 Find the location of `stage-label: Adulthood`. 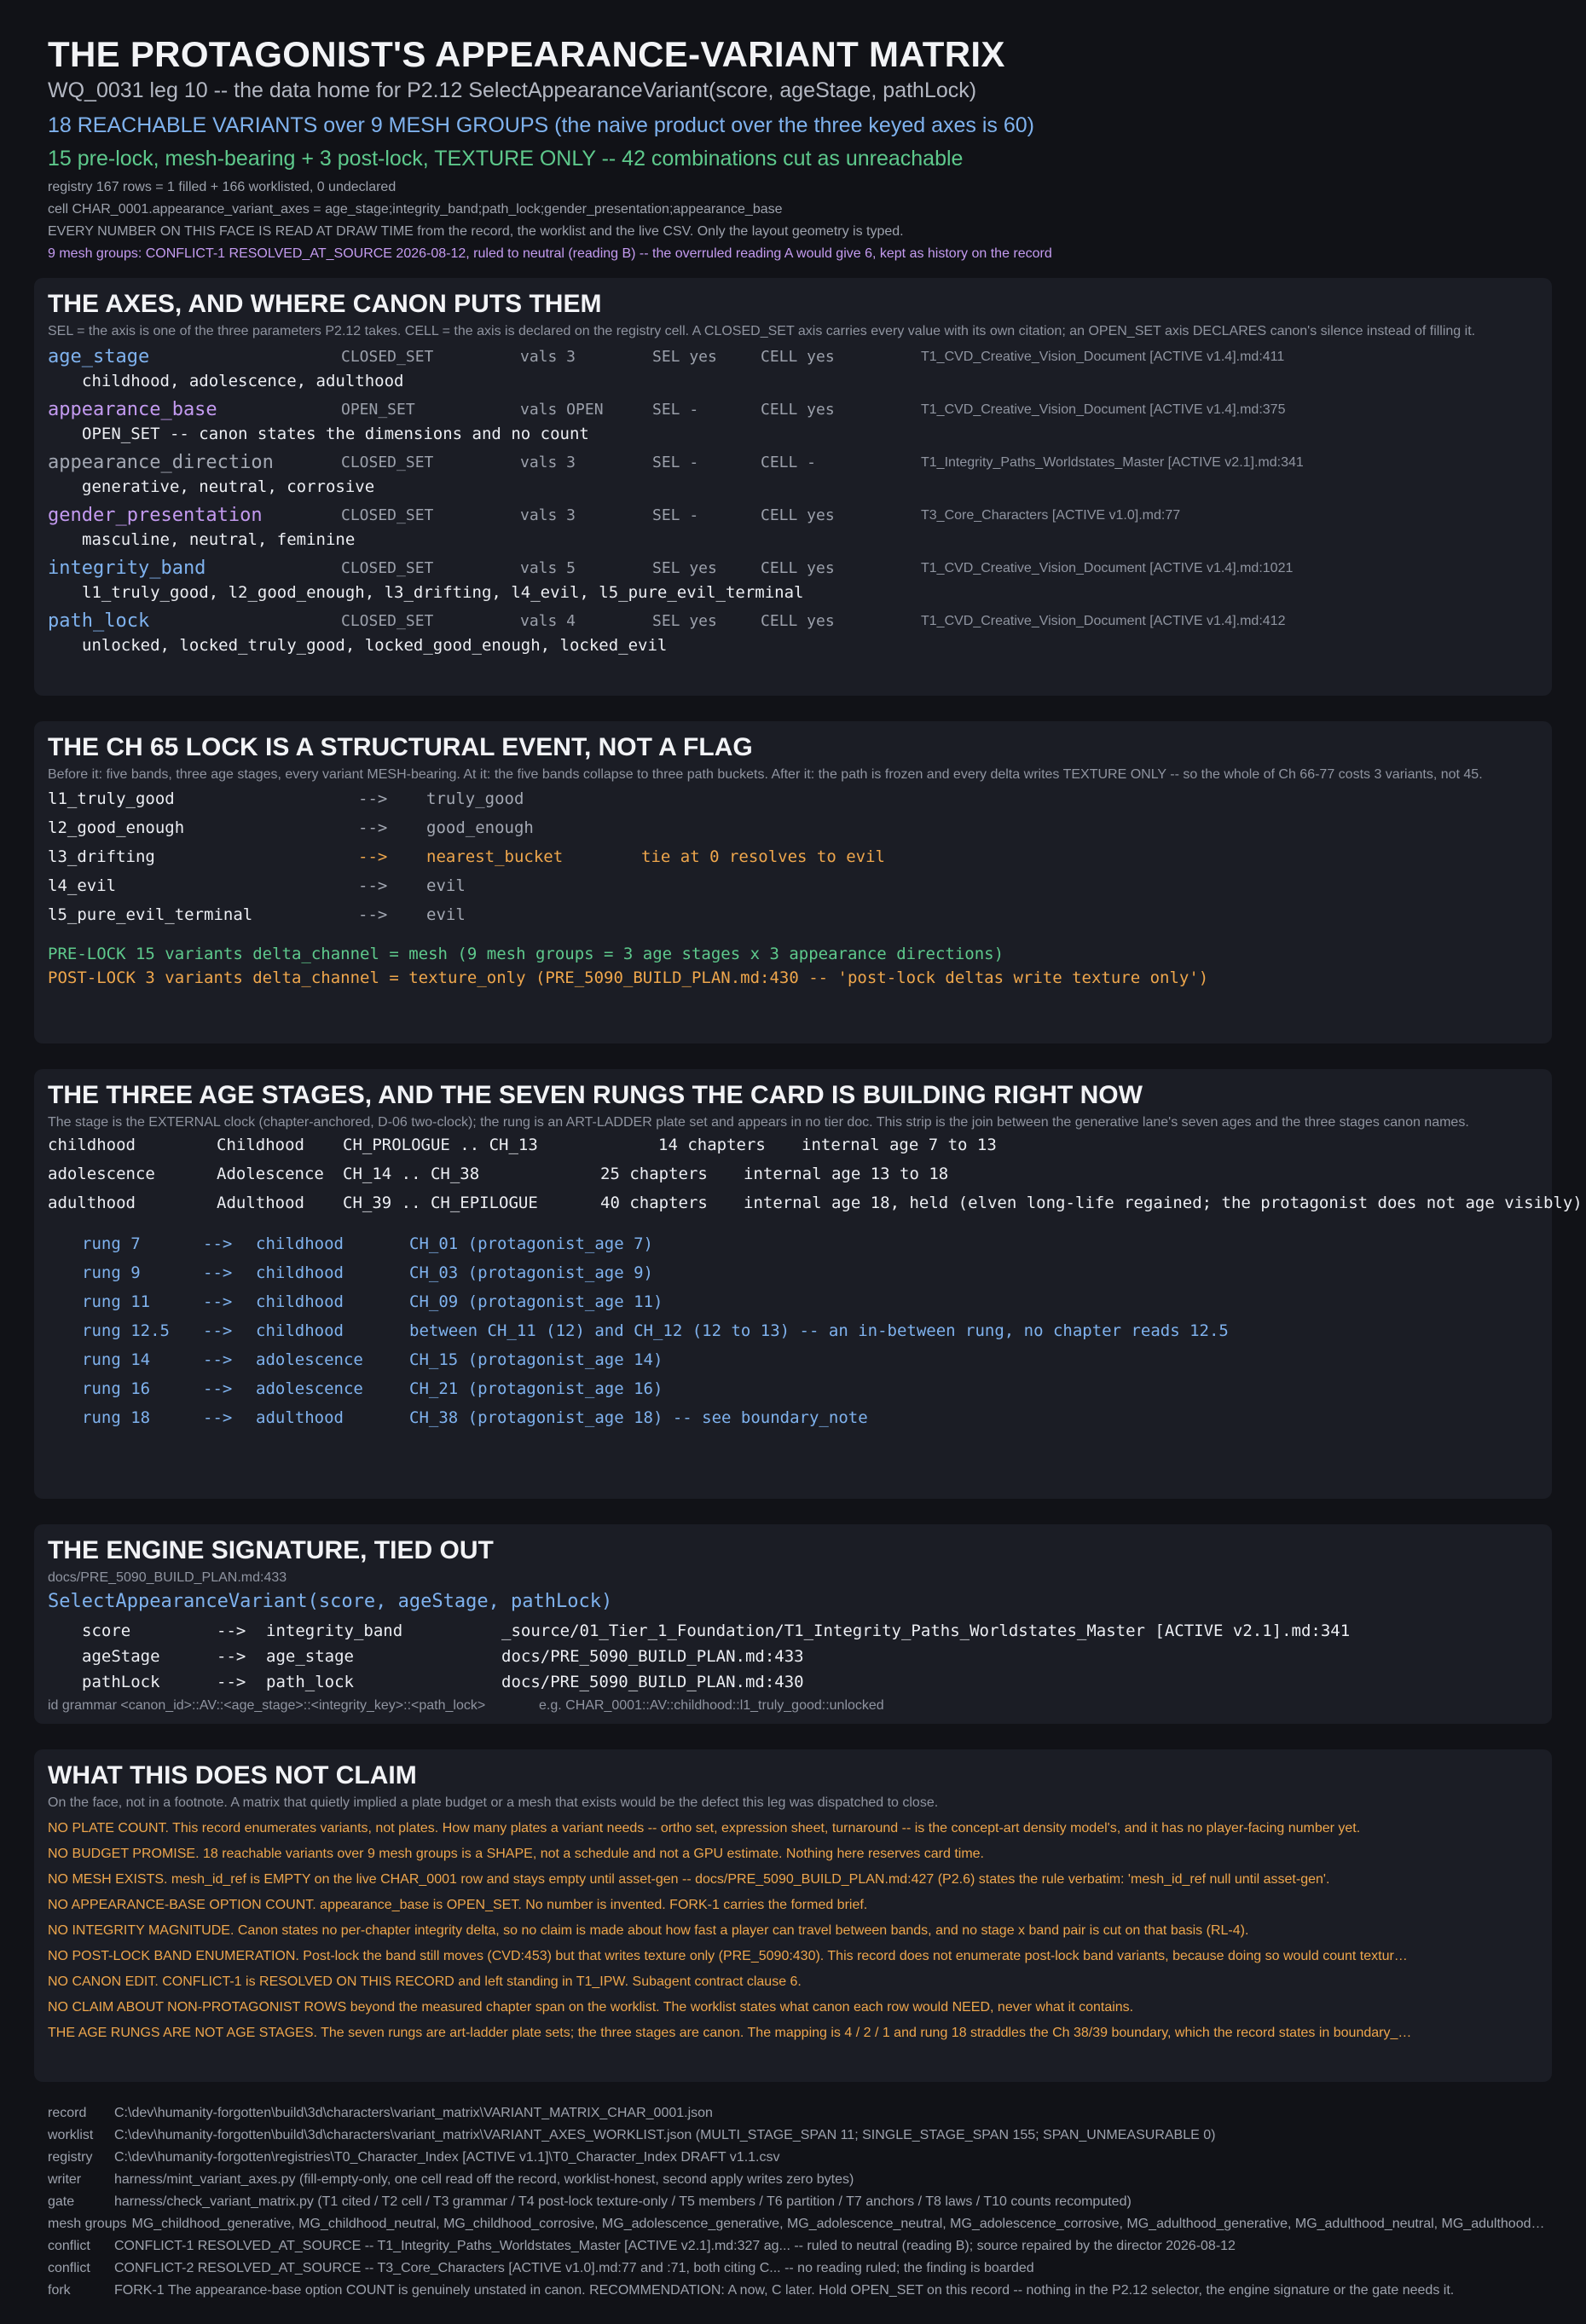

stage-label: Adulthood is located at coordinates (260, 1203).